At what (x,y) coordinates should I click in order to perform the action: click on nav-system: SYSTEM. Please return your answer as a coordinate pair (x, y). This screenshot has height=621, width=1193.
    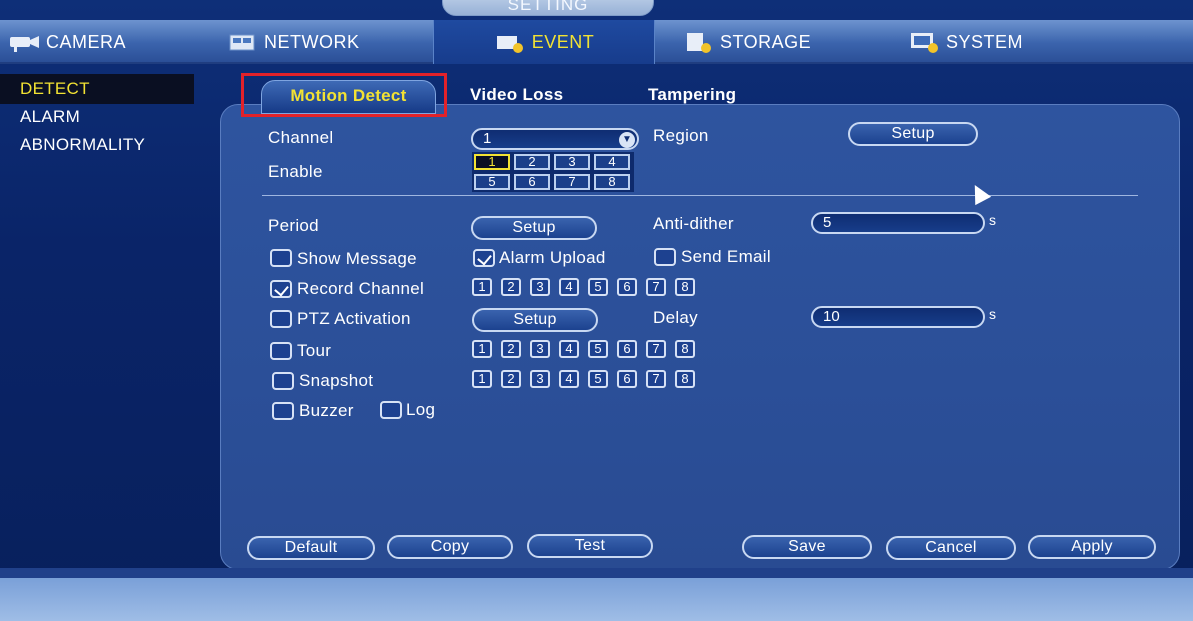
    Looking at the image, I should click on (1013, 42).